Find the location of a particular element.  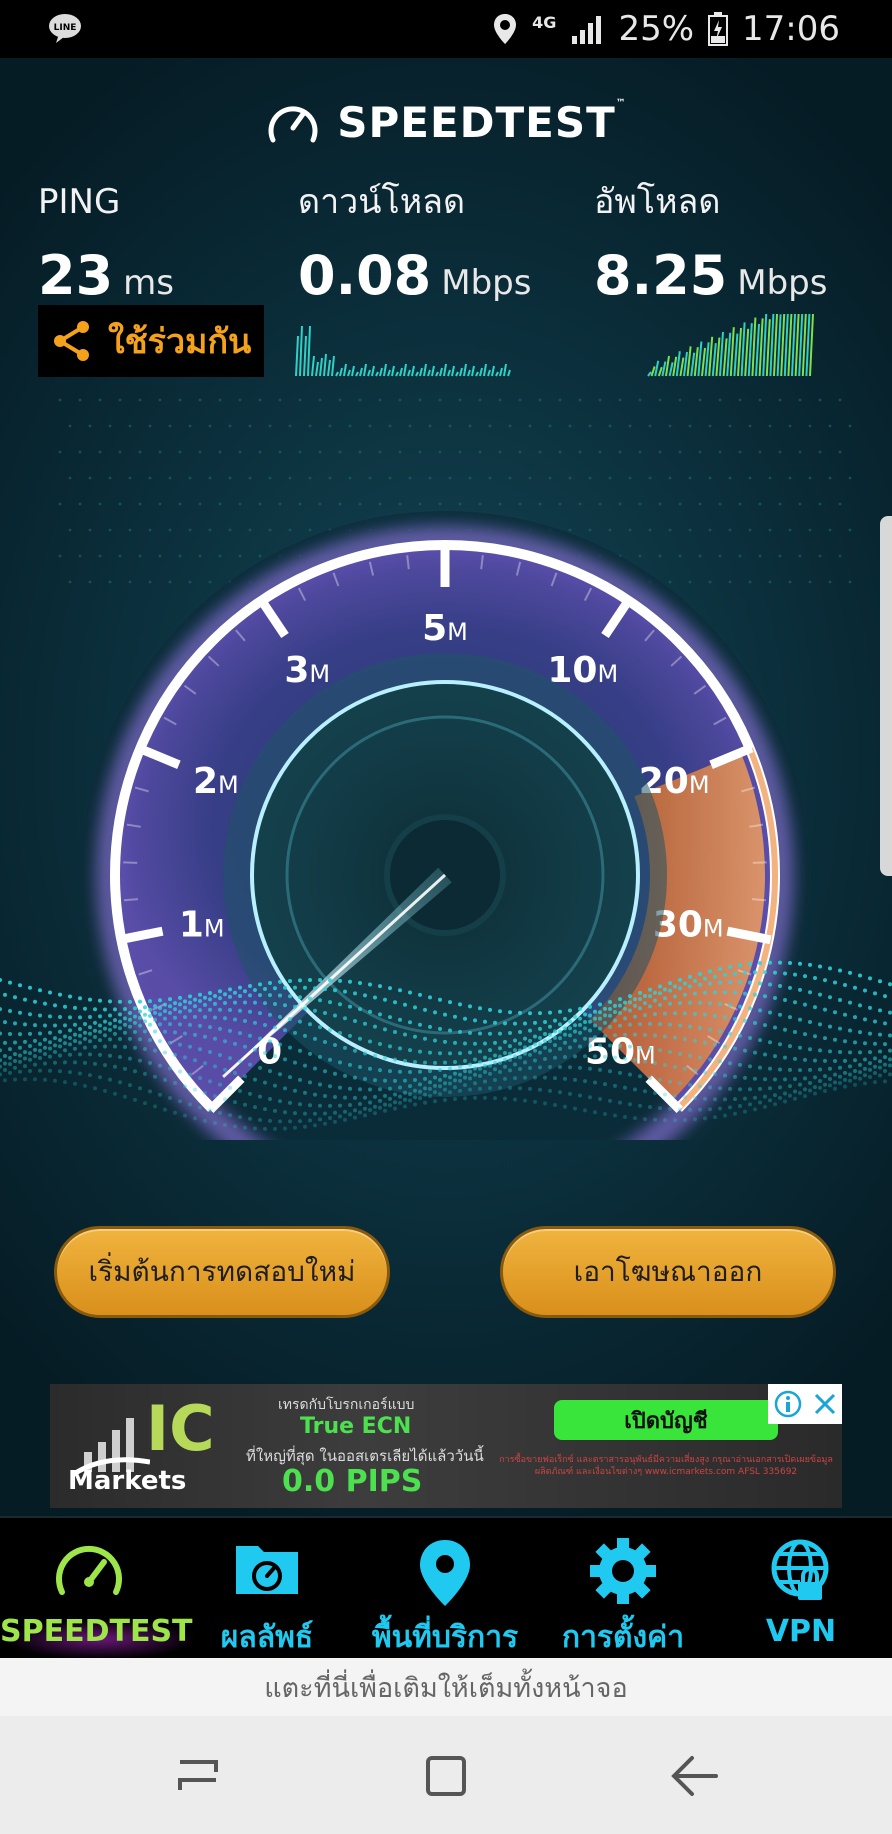

fullscreen-hint: แตะที่นี่เพื่อเติมให้เต็มทั้งหน้าจอ is located at coordinates (446, 1687).